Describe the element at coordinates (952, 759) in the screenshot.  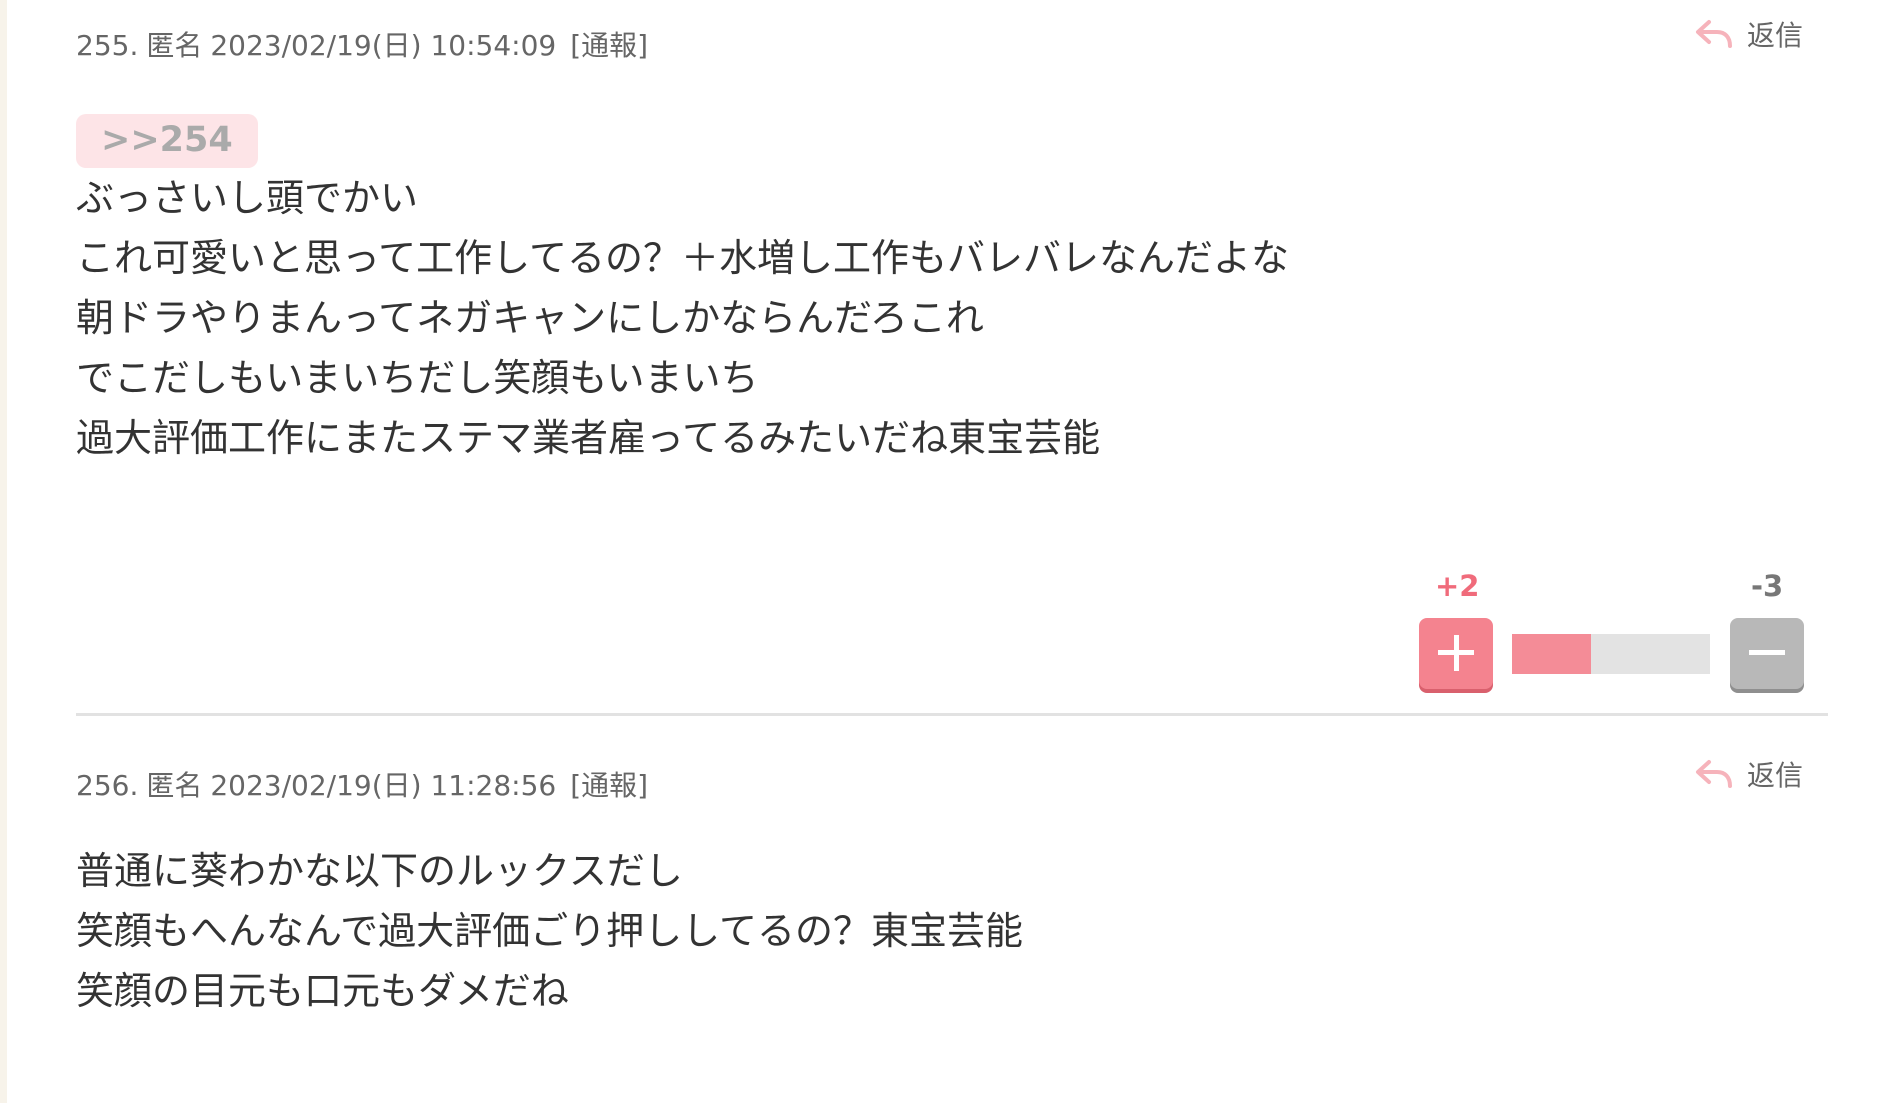
I see `comment-header: 256. 匿名 2023/02/19(日) 11:28:56 [通報] 返信` at that location.